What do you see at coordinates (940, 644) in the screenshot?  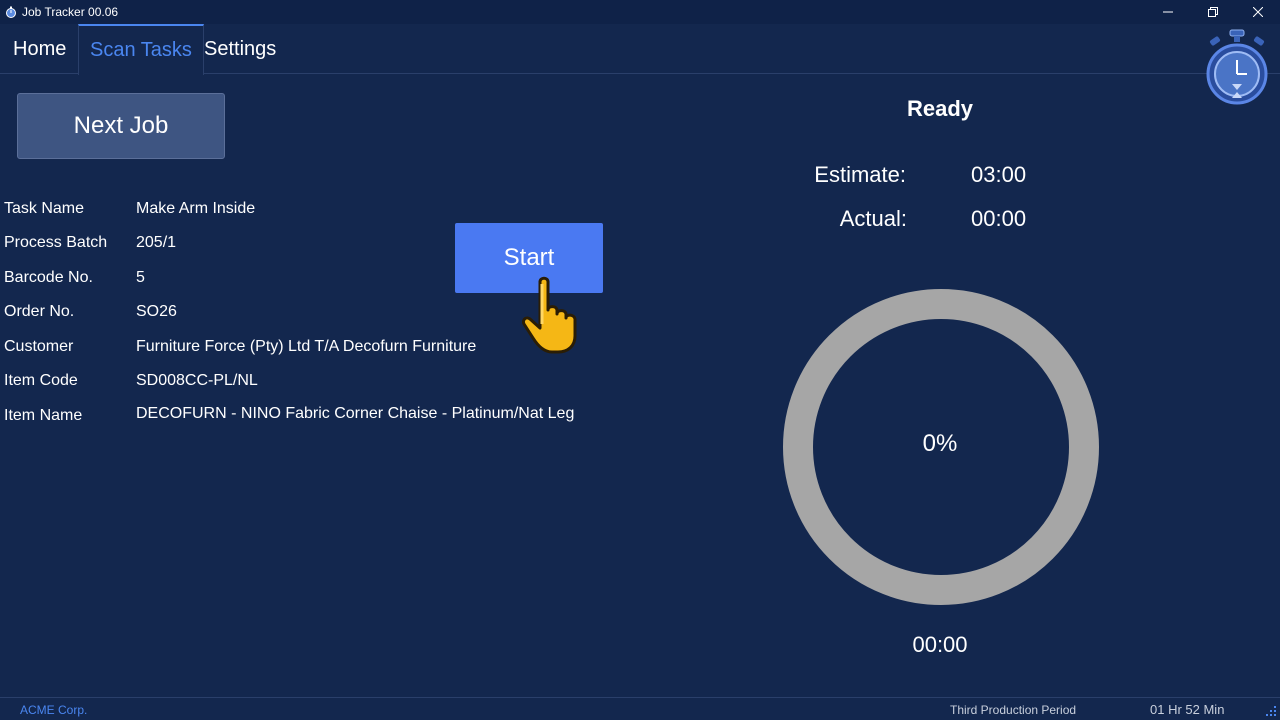 I see `elapsed-time: 00:00` at bounding box center [940, 644].